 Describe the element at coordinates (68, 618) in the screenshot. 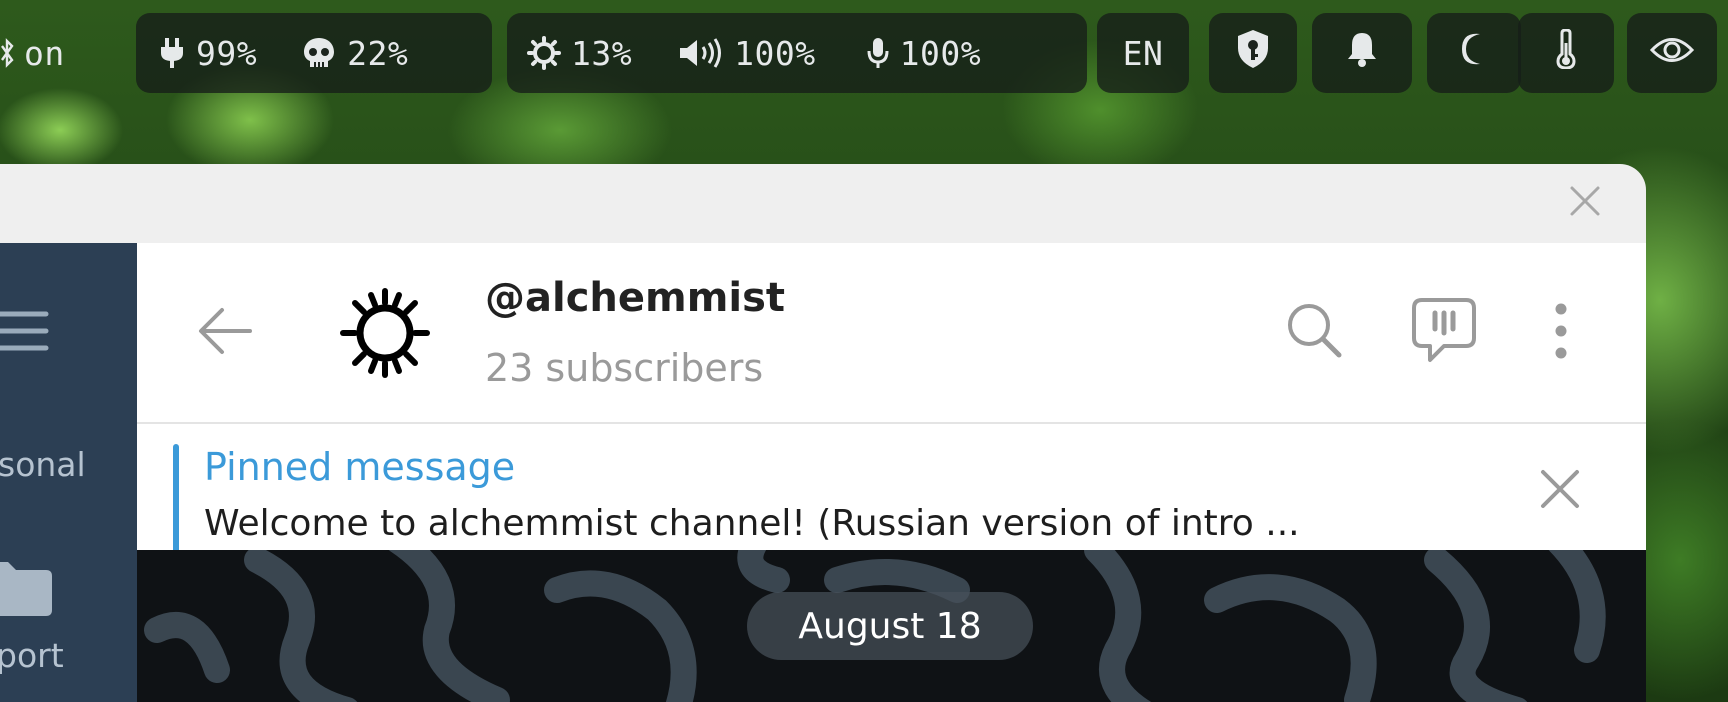

I see `folder-support: port` at that location.